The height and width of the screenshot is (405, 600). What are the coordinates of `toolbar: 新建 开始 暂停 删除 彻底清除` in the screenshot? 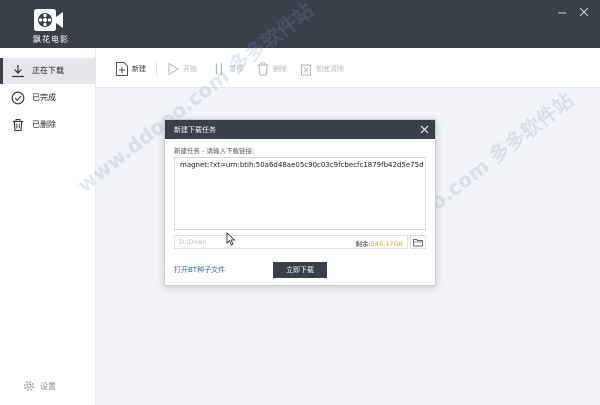 It's located at (348, 68).